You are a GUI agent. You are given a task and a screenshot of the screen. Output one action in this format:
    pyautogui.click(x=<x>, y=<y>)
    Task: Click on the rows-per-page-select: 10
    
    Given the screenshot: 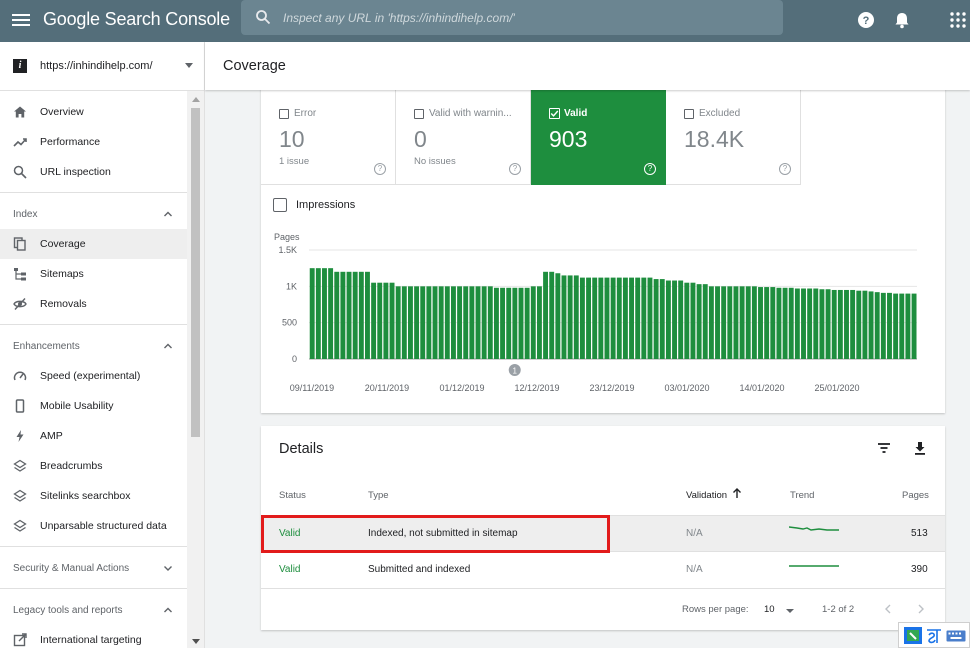 What is the action you would take?
    pyautogui.click(x=769, y=609)
    